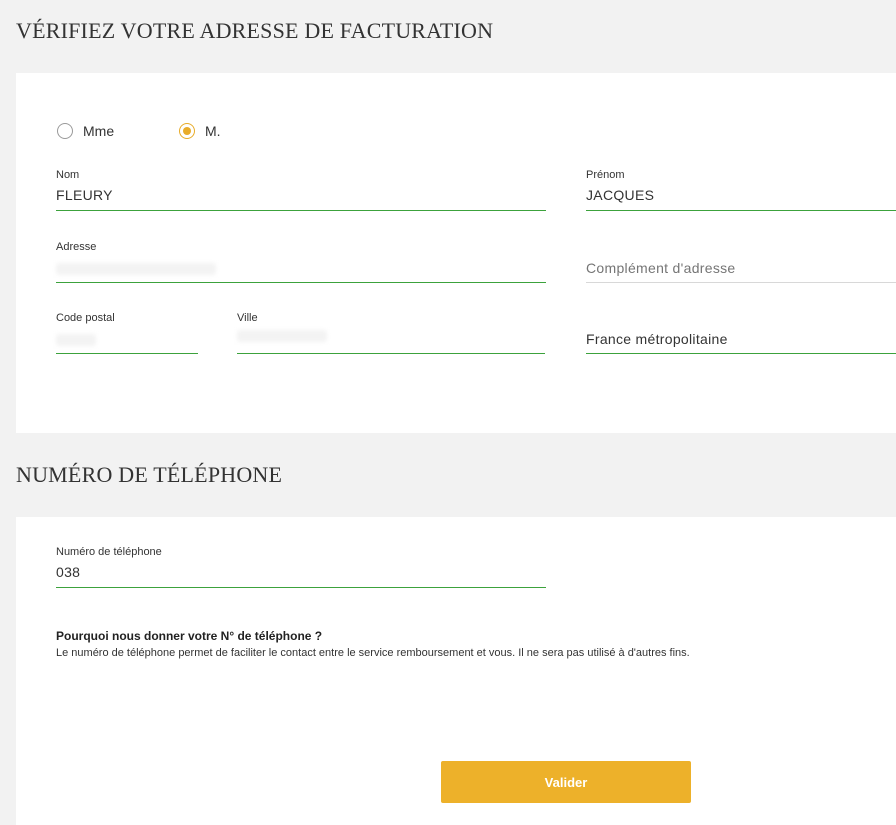 Image resolution: width=896 pixels, height=825 pixels. What do you see at coordinates (255, 30) in the screenshot?
I see `billing-section-title: VÉRIFIEZ VOTRE ADRESSE DE FACTURATION` at bounding box center [255, 30].